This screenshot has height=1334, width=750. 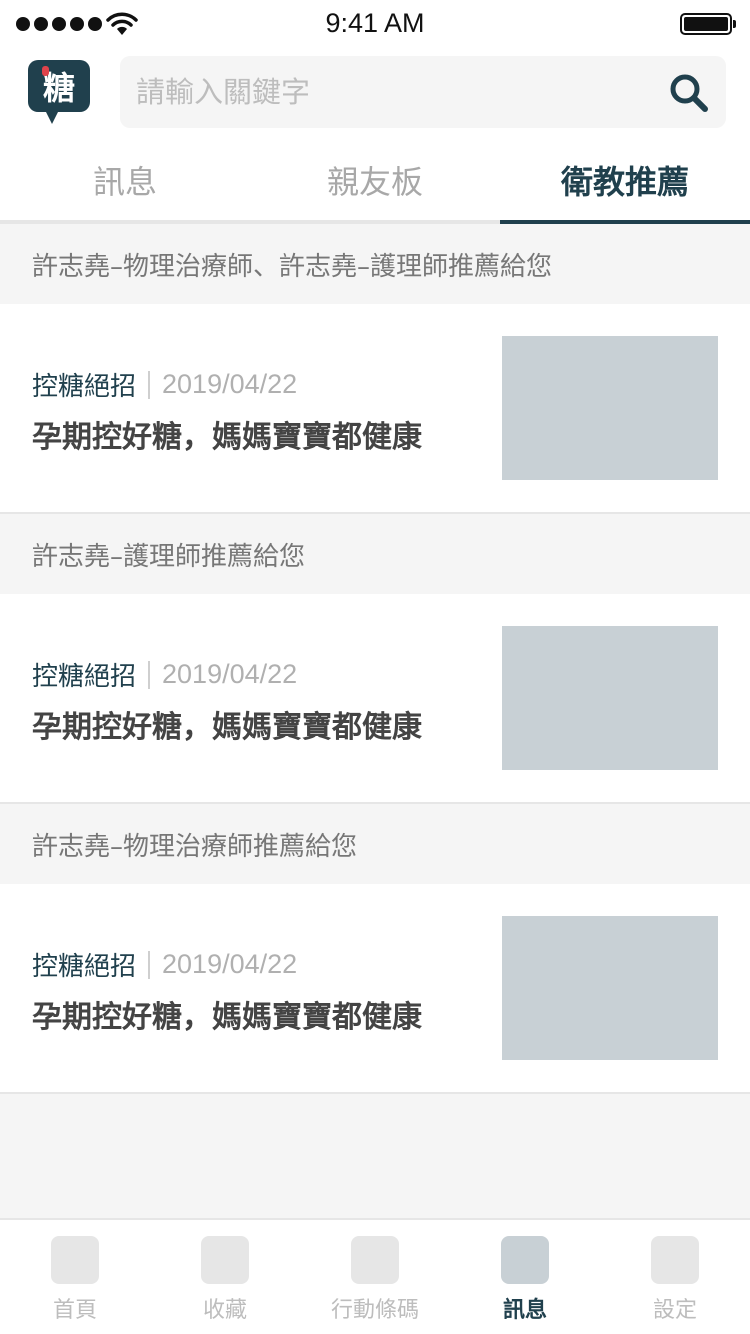 I want to click on search-icon, so click(x=689, y=93).